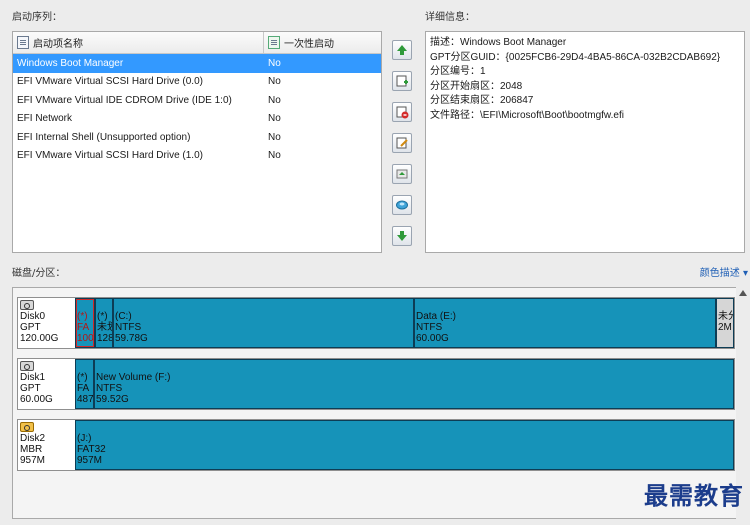 Image resolution: width=750 pixels, height=525 pixels. Describe the element at coordinates (131, 338) in the screenshot. I see `partition-size: 59.78G` at that location.